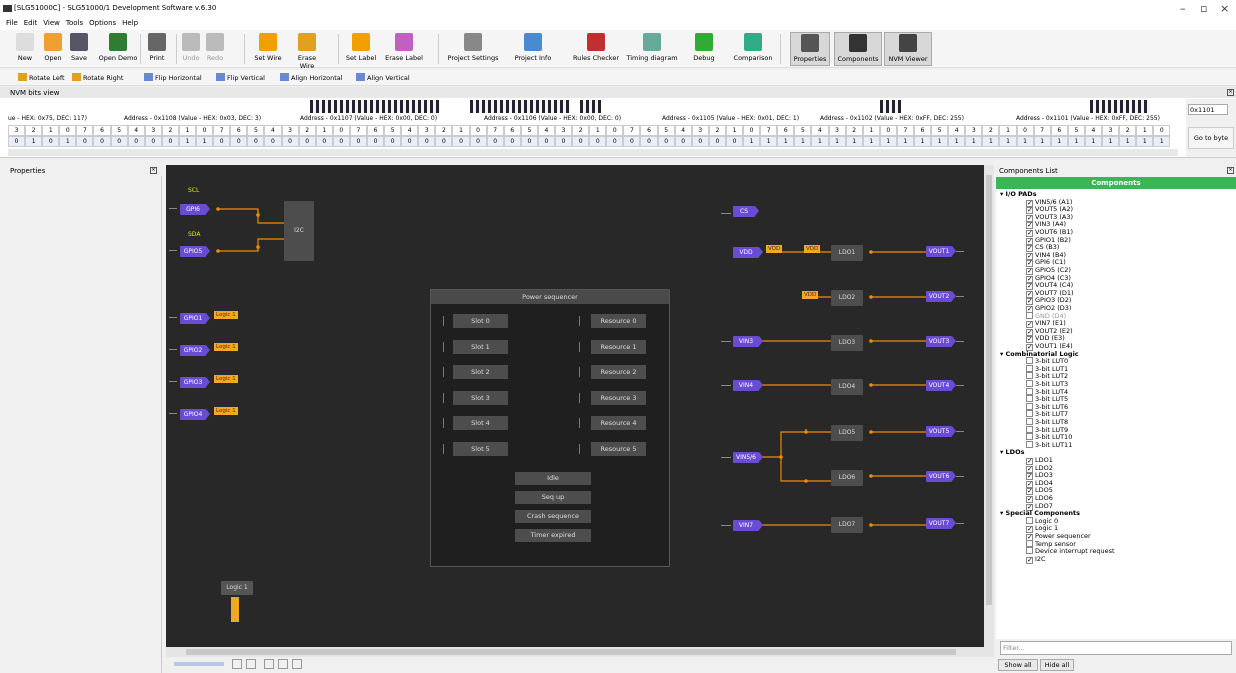  I want to click on flip-vertical-button: Flip Vertical, so click(240, 77).